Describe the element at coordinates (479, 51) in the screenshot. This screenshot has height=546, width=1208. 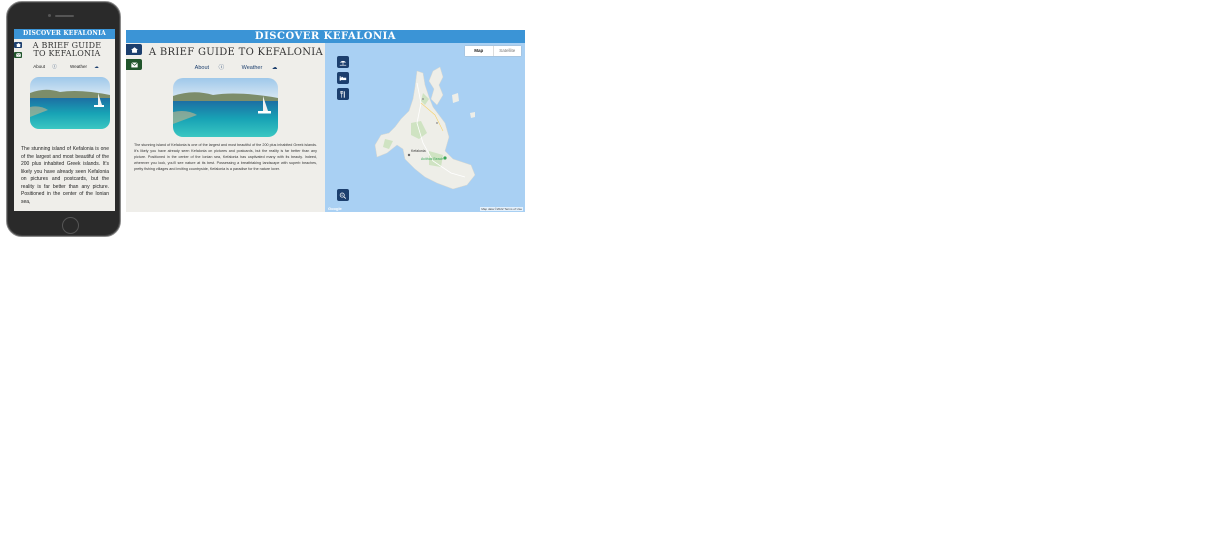
I see `map-type-map-button: Map` at that location.